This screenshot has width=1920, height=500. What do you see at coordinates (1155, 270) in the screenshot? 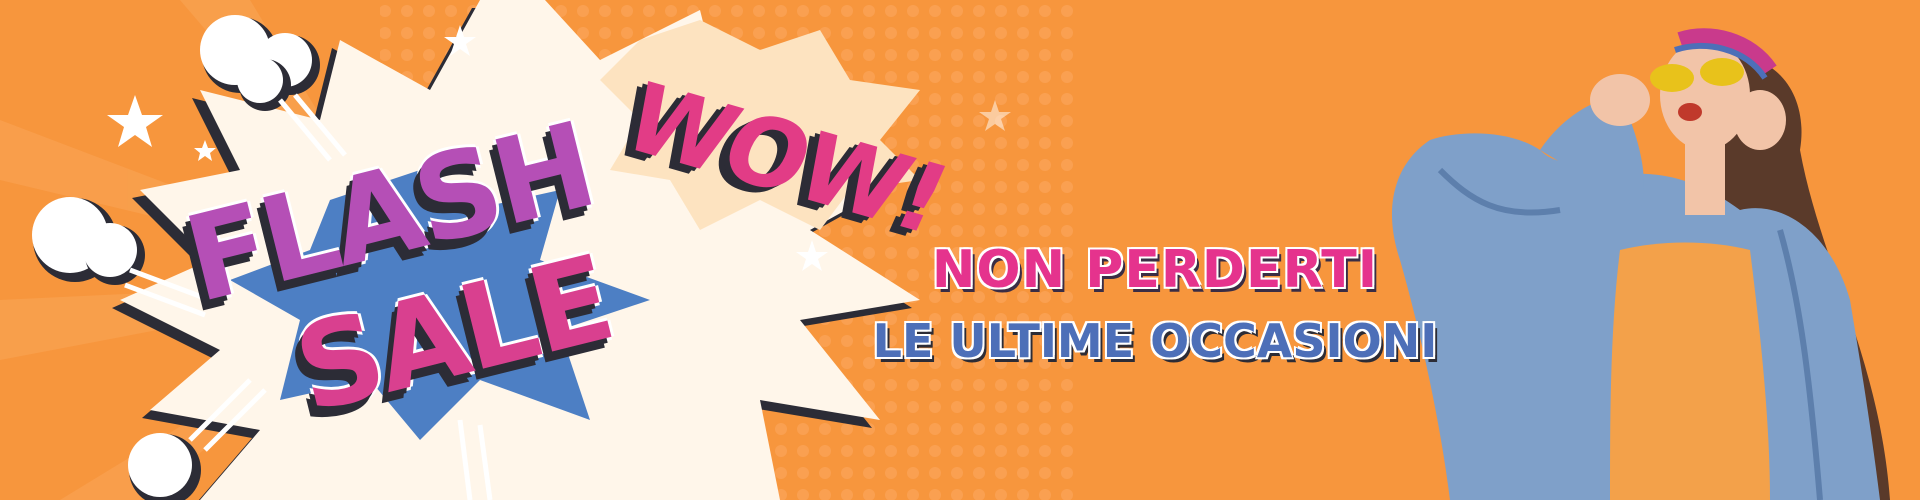
I see `headline-line1: NON PERDERTI` at bounding box center [1155, 270].